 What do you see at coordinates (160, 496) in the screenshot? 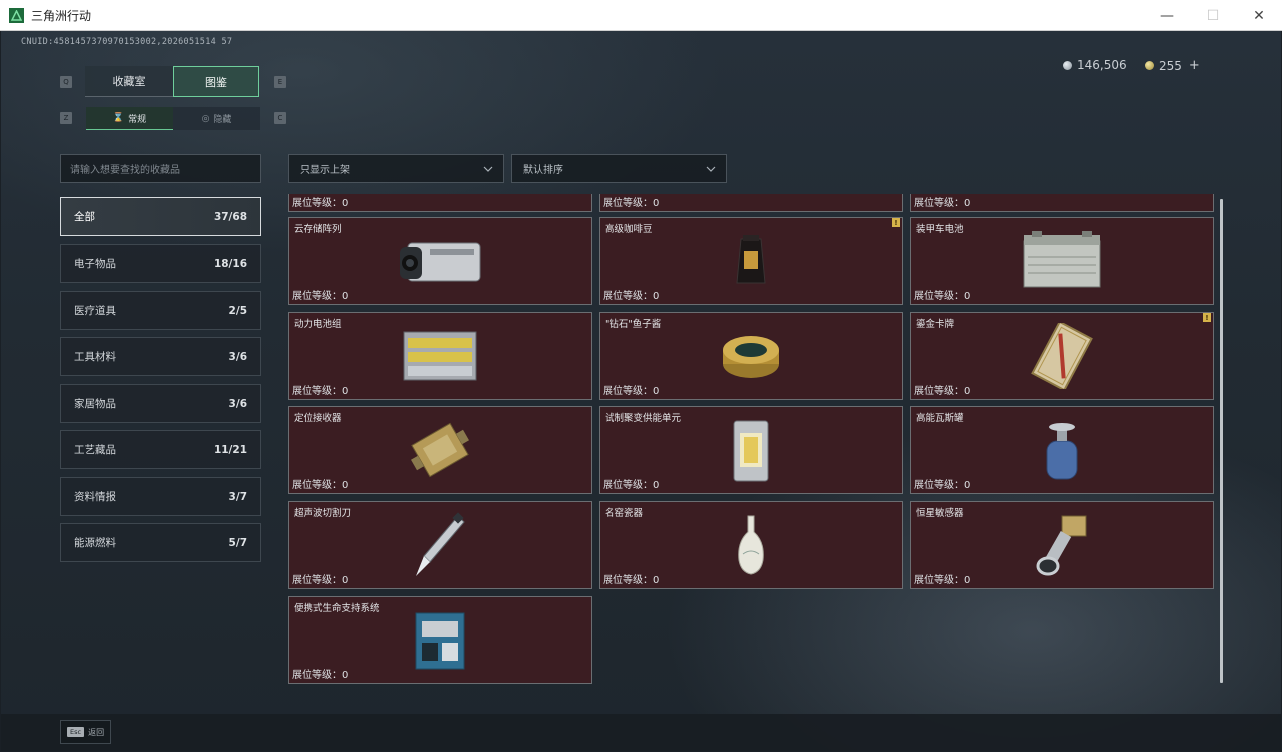
I see `category-intel: 资料情报 3/7` at bounding box center [160, 496].